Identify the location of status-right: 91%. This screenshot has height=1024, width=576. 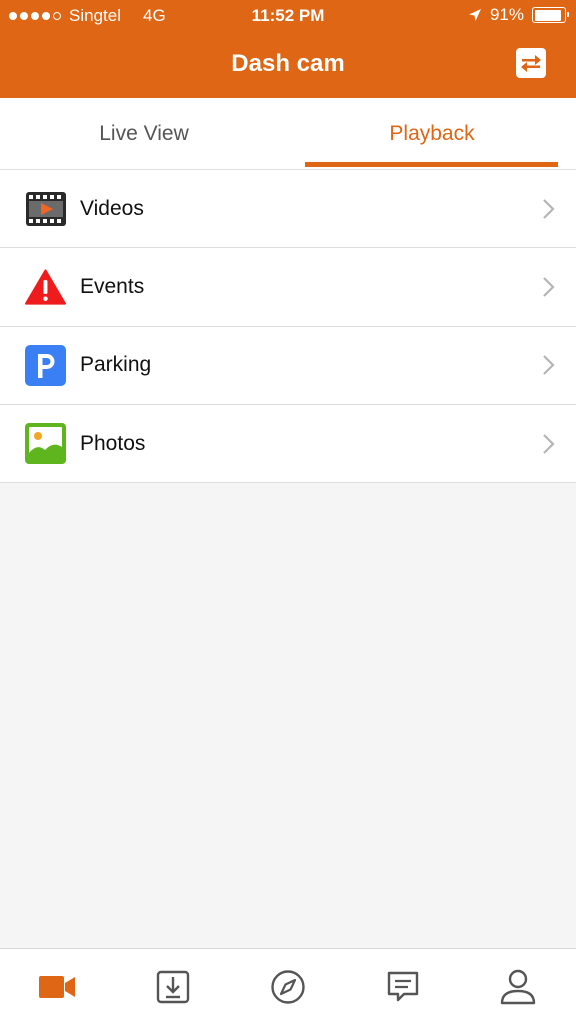
(518, 15).